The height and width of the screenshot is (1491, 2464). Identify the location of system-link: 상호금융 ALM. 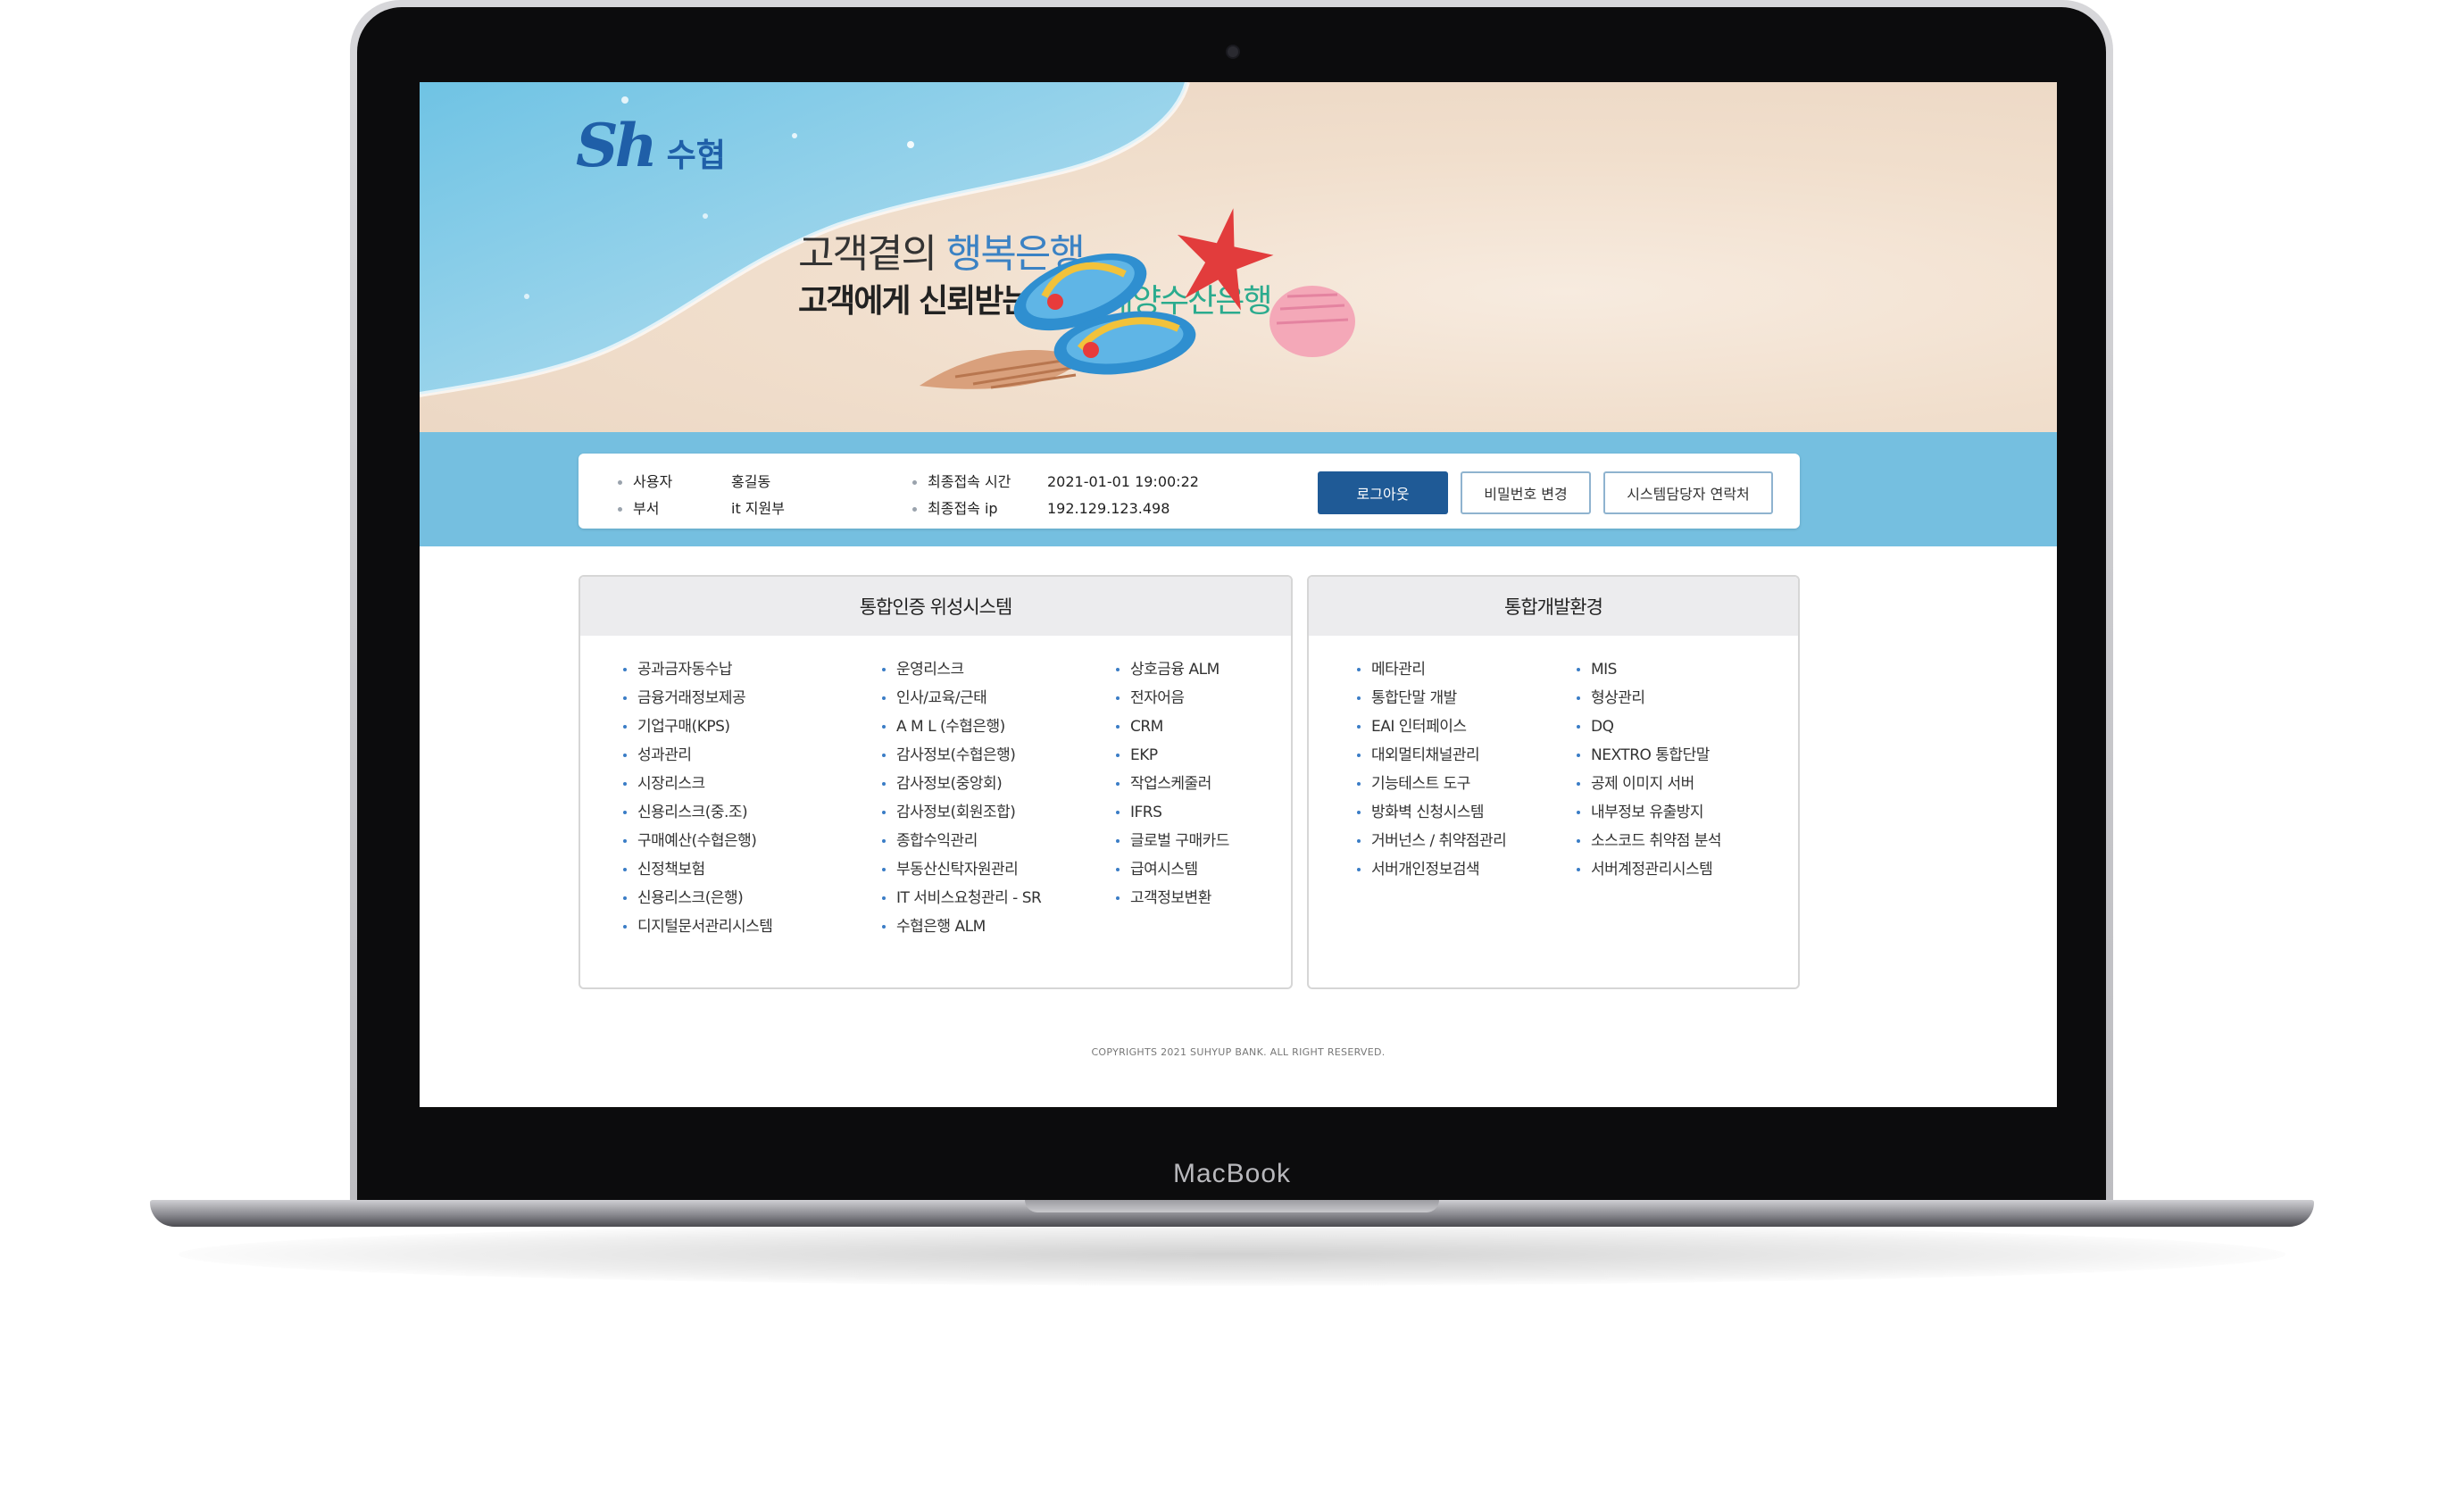
(1172, 670).